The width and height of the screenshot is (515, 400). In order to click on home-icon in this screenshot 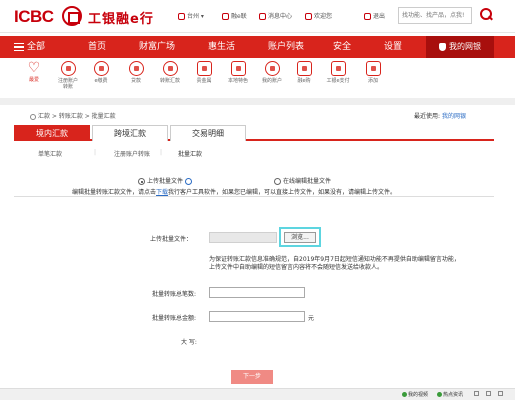, I will do `click(33, 116)`.